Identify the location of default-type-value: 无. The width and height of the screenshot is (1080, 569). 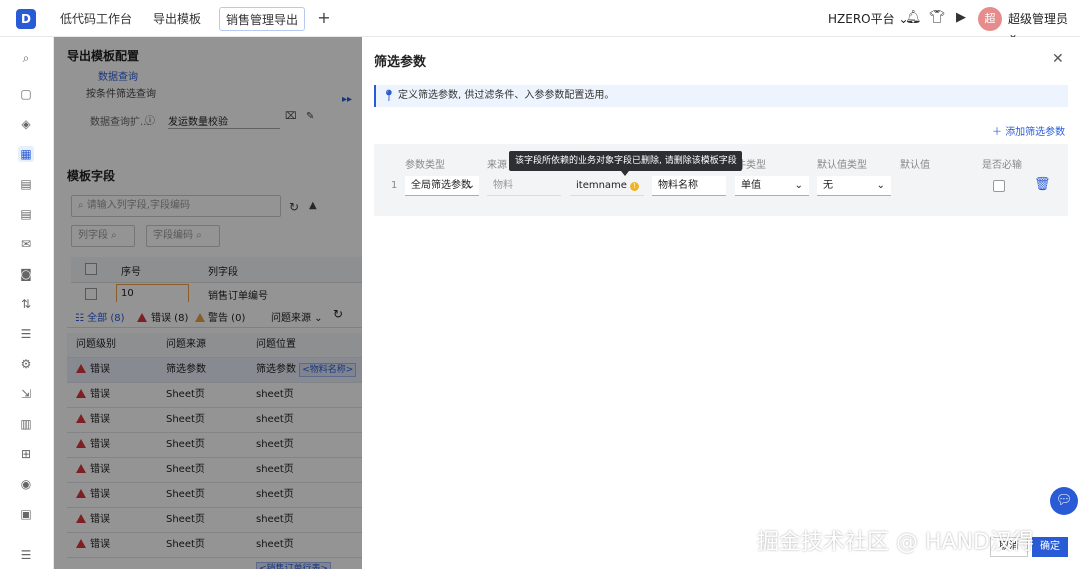
(828, 185).